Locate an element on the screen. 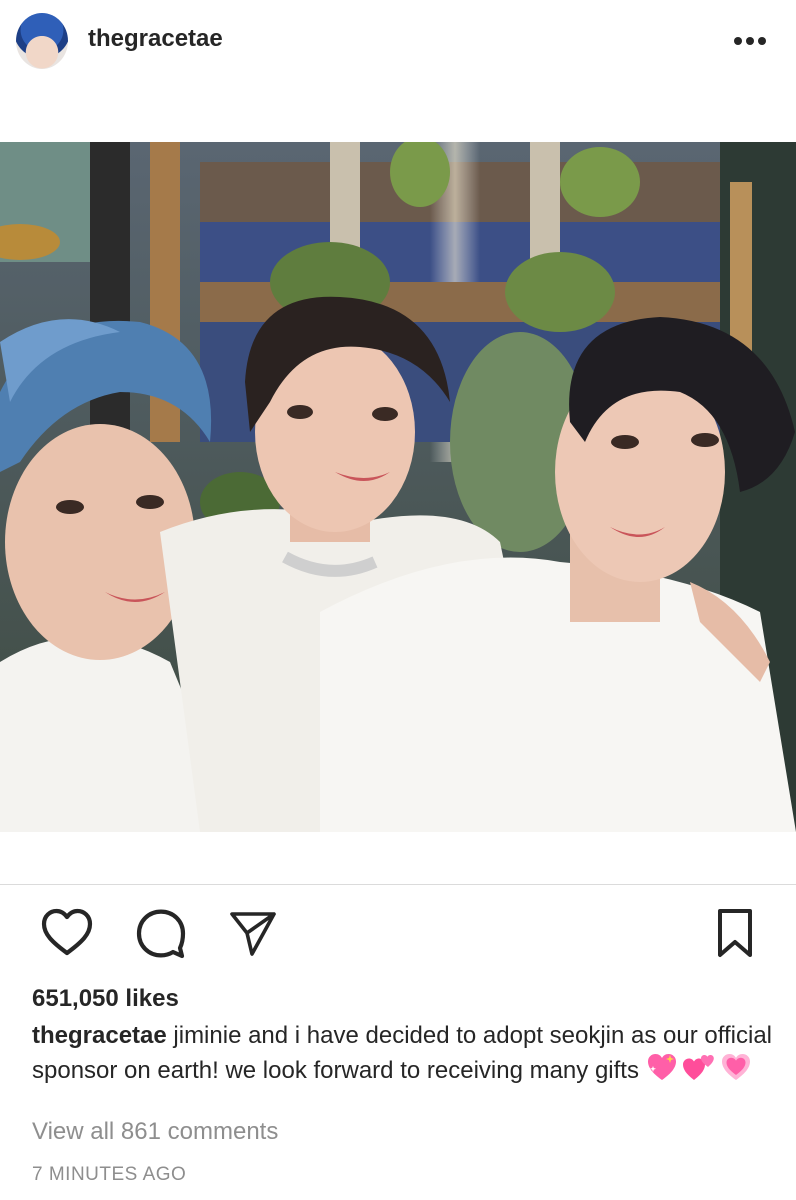 The width and height of the screenshot is (796, 1200). avatar is located at coordinates (42, 41).